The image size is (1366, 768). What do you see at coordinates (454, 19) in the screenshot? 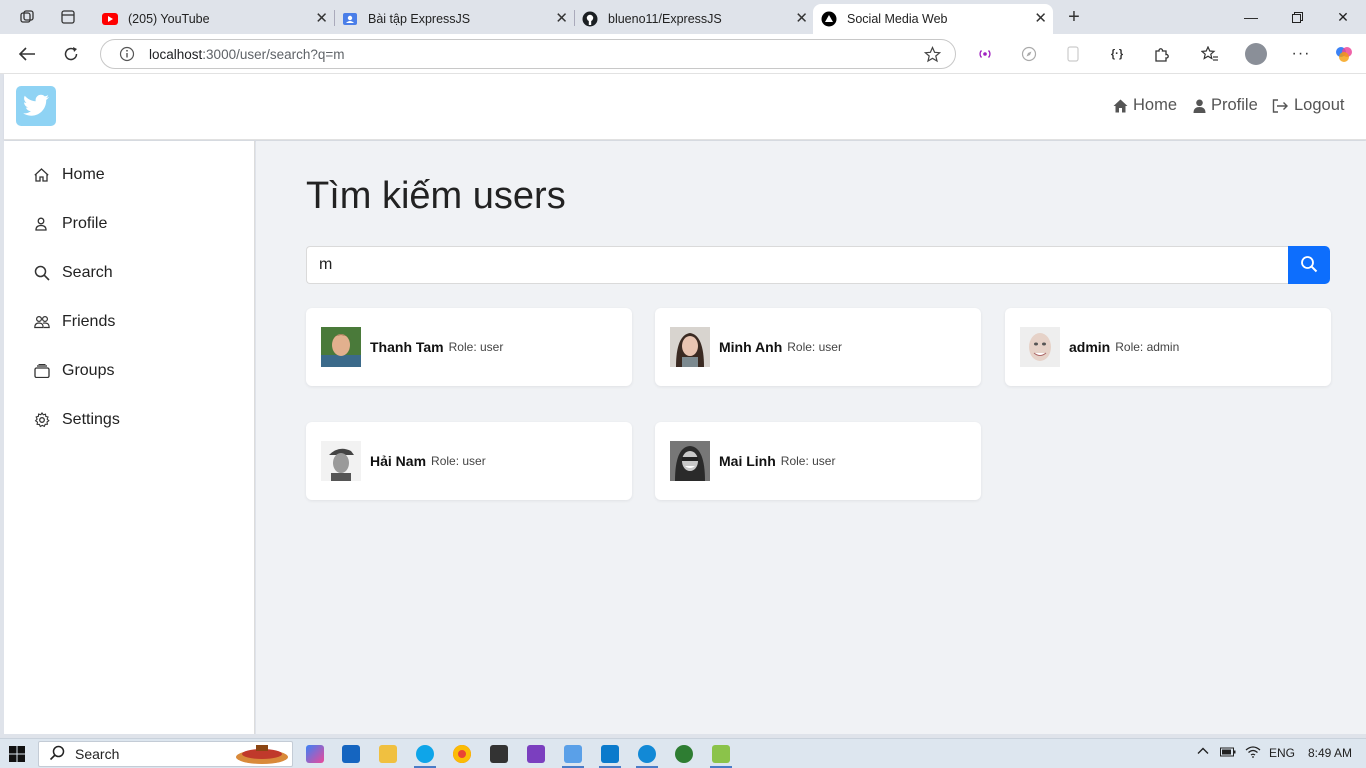
I see `browser-tab-expressjs: Bài tập ExpressJS ✕` at bounding box center [454, 19].